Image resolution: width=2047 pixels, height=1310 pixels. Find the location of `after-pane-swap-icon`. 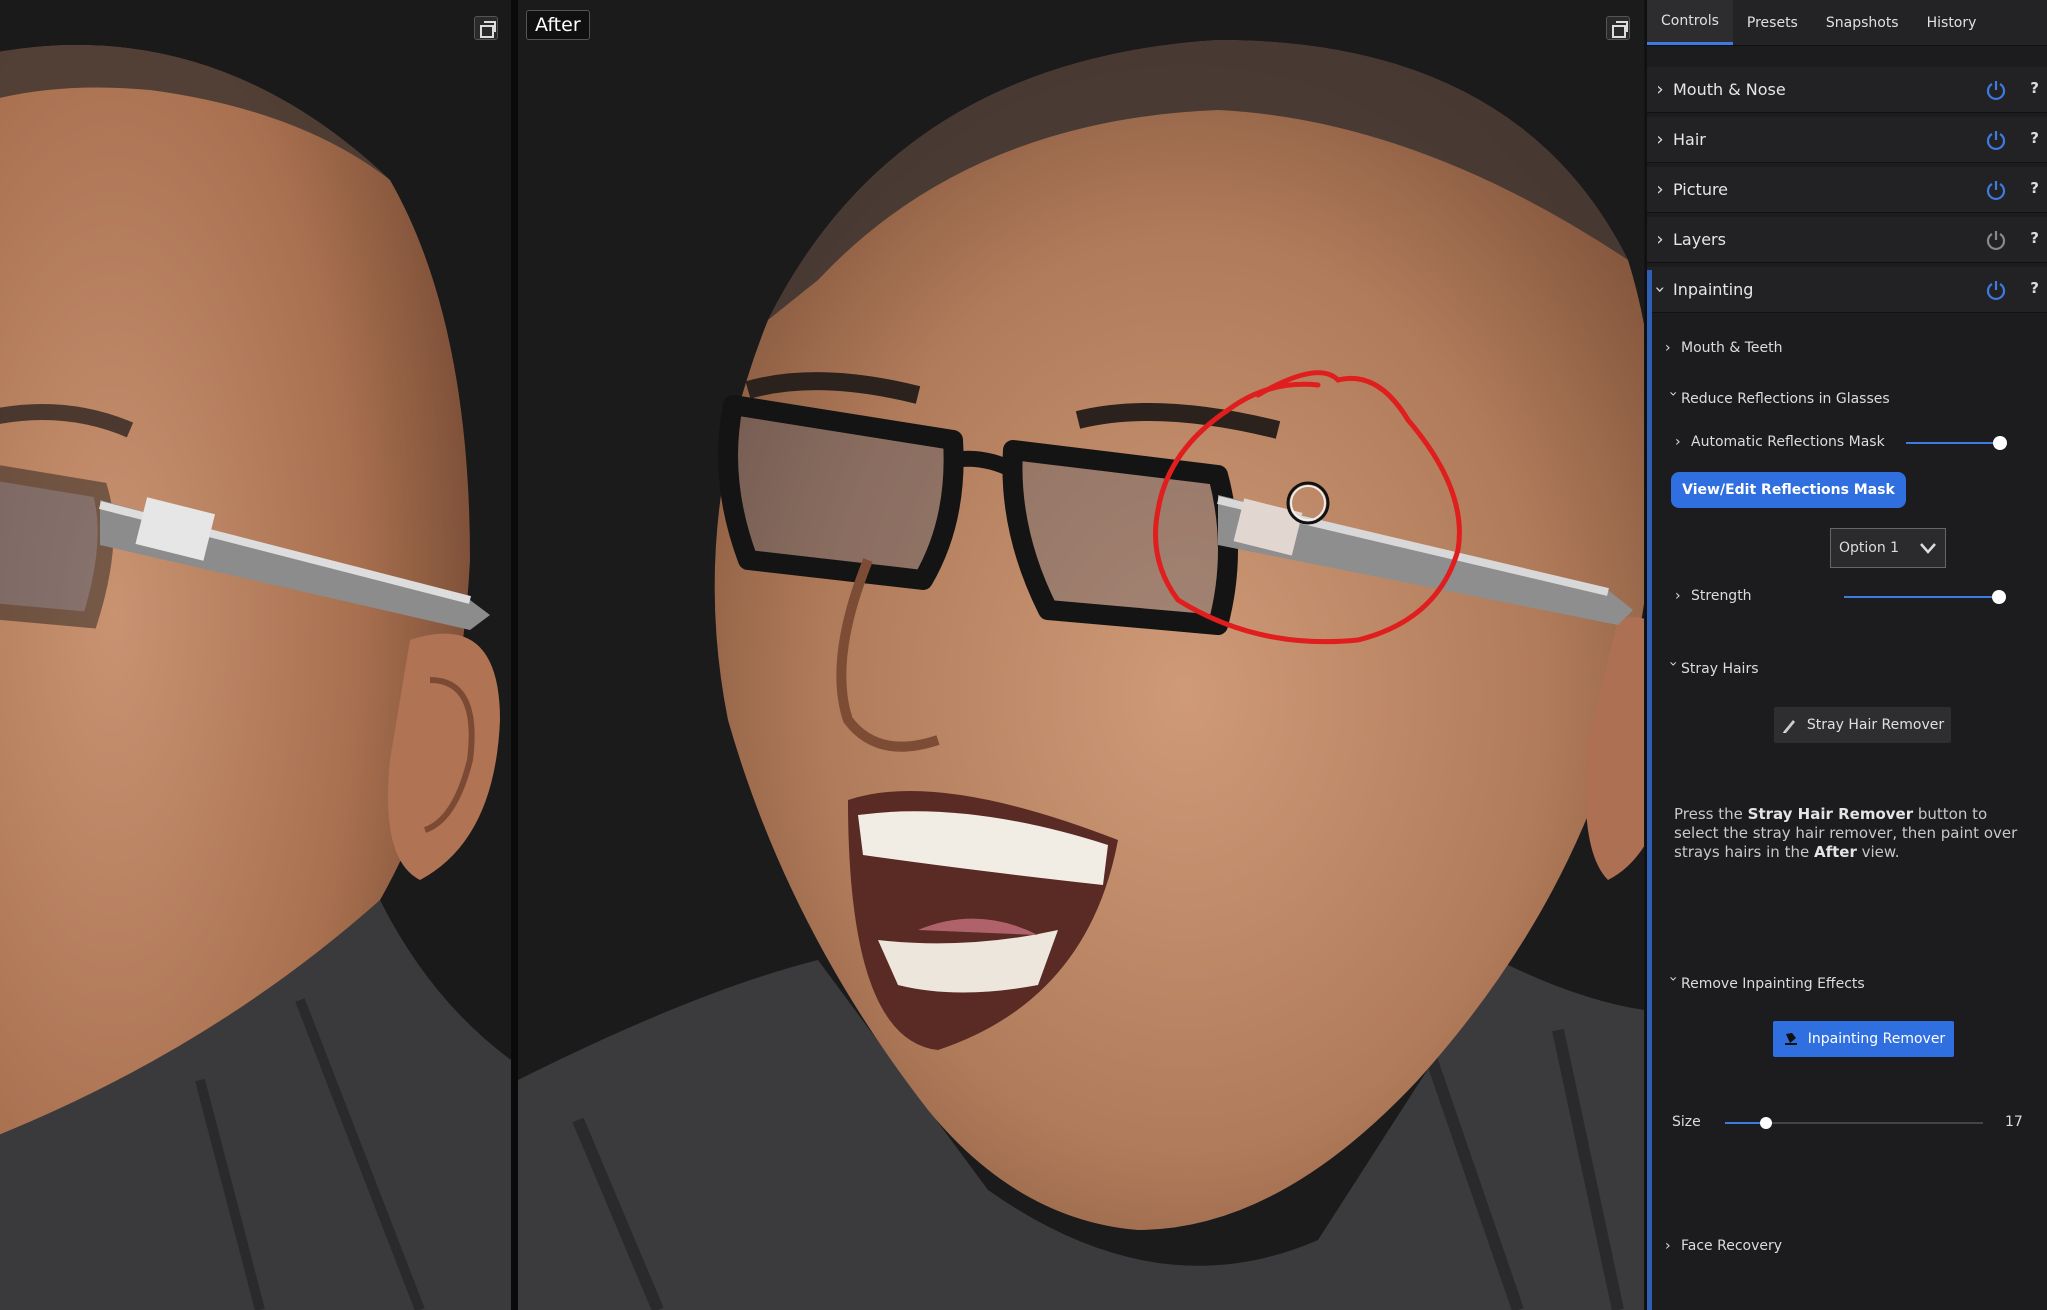

after-pane-swap-icon is located at coordinates (1618, 28).